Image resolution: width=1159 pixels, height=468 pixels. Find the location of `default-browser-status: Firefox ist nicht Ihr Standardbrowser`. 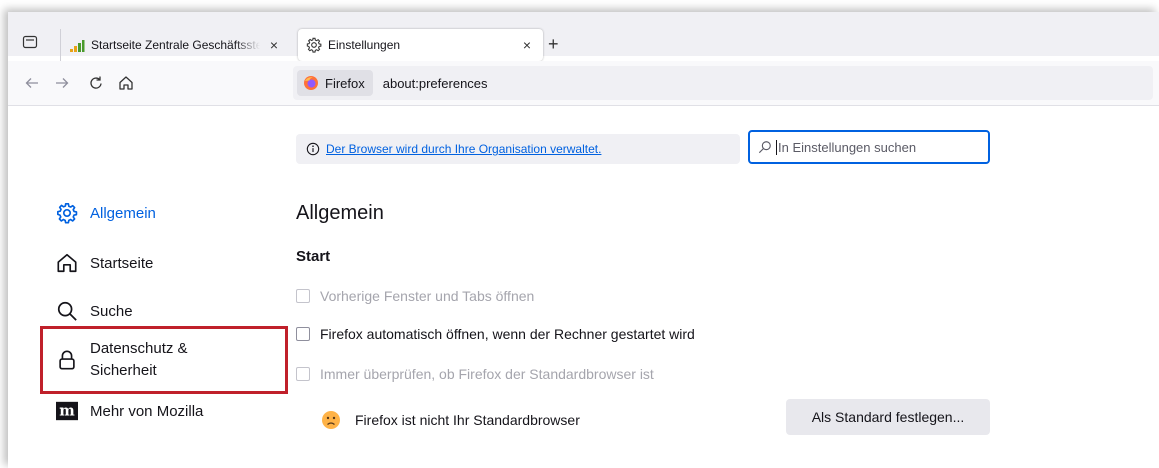

default-browser-status: Firefox ist nicht Ihr Standardbrowser is located at coordinates (450, 420).